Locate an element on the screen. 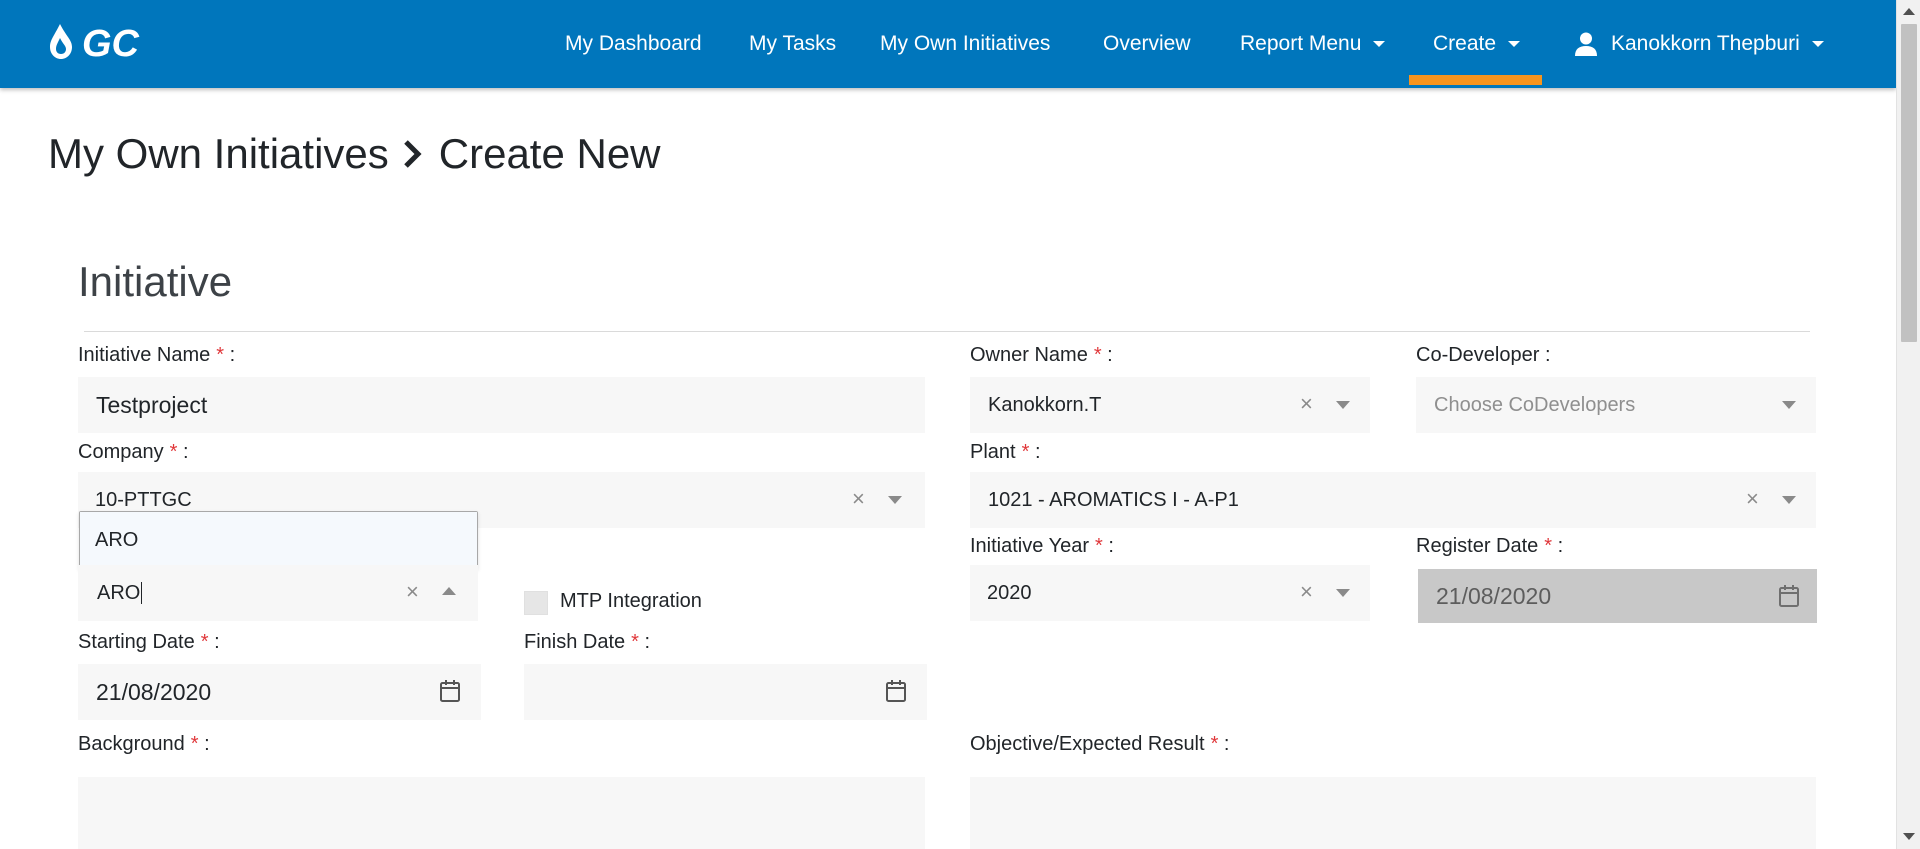 Image resolution: width=1920 pixels, height=849 pixels. co-developer-label: Co-Developer : is located at coordinates (1483, 355).